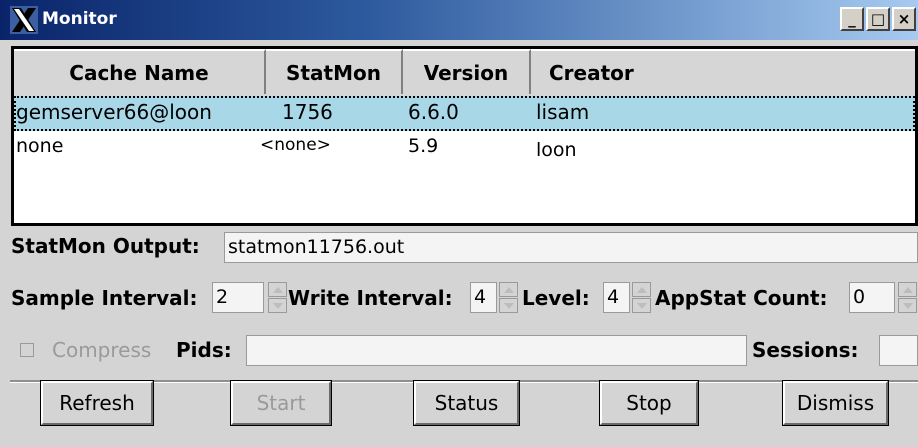 Image resolution: width=918 pixels, height=447 pixels. What do you see at coordinates (459, 20) in the screenshot?
I see `title-bar: Monitor _ □ ×` at bounding box center [459, 20].